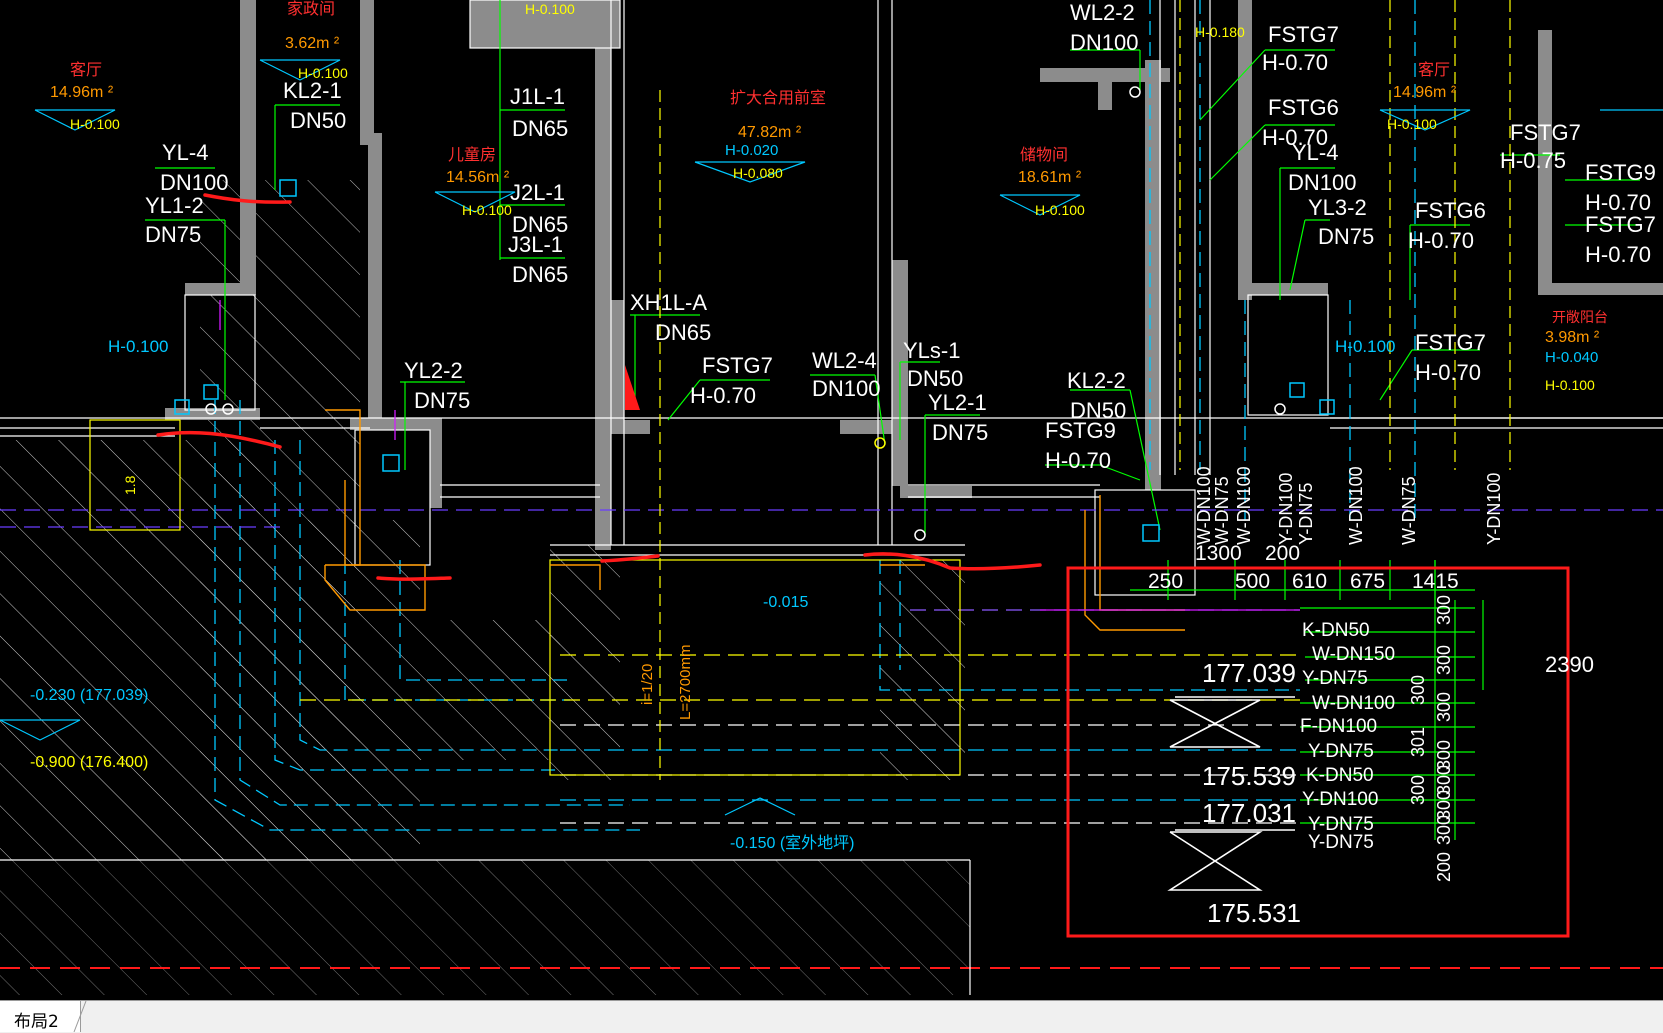  I want to click on pipe-label: YL3-2, so click(1337, 207).